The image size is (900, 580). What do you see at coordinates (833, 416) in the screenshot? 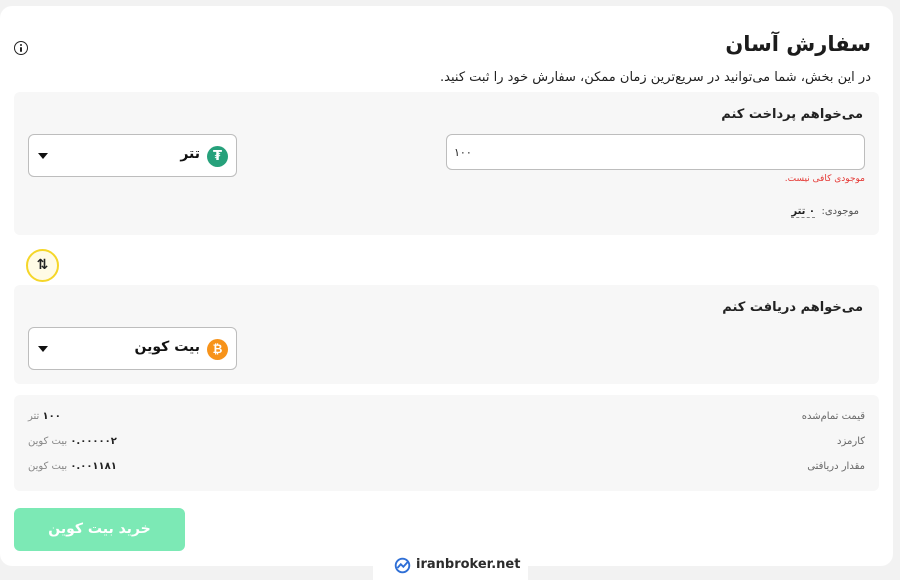
I see `summary-label-final-price: قیمت تمام‌شده` at bounding box center [833, 416].